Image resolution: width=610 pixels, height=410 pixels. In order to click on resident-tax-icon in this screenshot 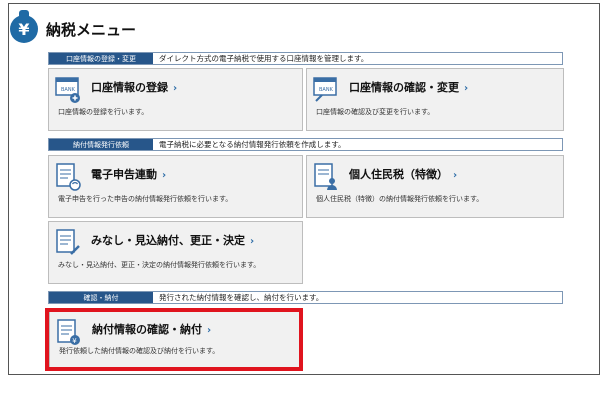, I will do `click(326, 177)`.